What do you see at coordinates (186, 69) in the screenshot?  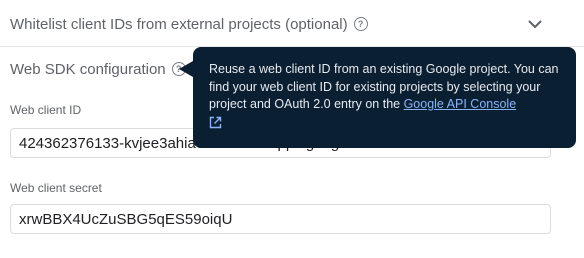 I see `tooltip-arrow` at bounding box center [186, 69].